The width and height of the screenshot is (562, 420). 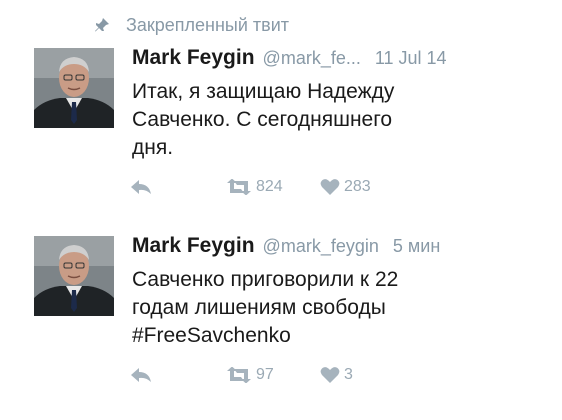 What do you see at coordinates (265, 374) in the screenshot?
I see `retweet-count: 97` at bounding box center [265, 374].